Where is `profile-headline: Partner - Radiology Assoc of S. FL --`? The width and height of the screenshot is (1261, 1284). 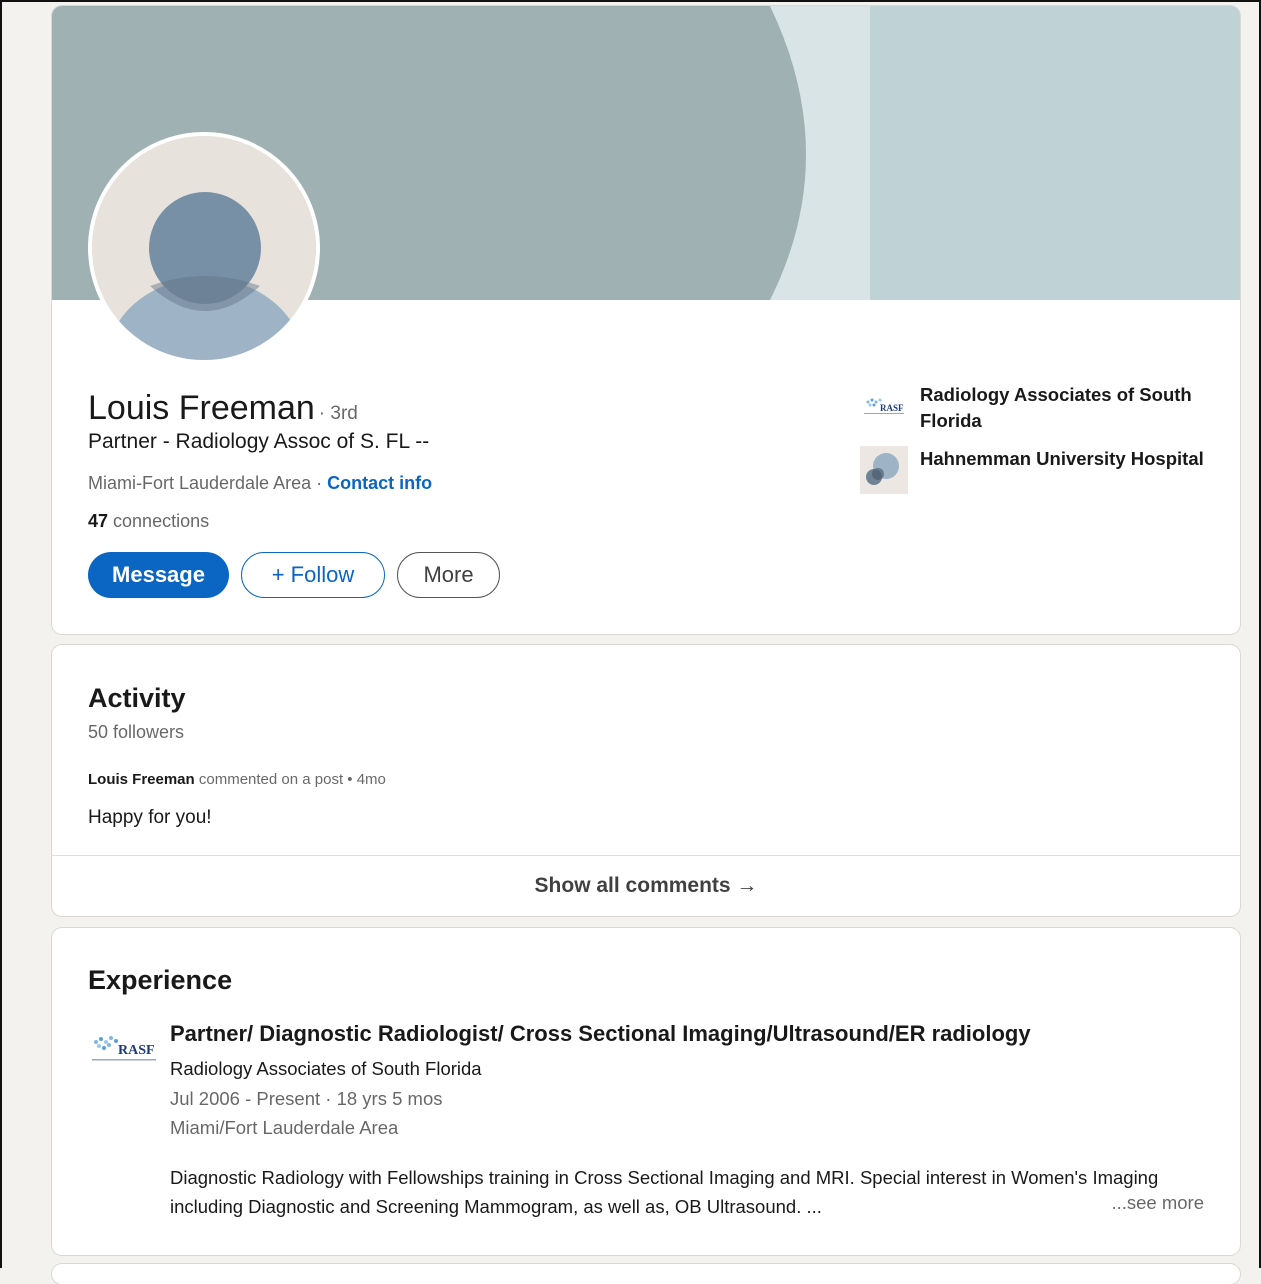
profile-headline: Partner - Radiology Assoc of S. FL -- is located at coordinates (259, 441).